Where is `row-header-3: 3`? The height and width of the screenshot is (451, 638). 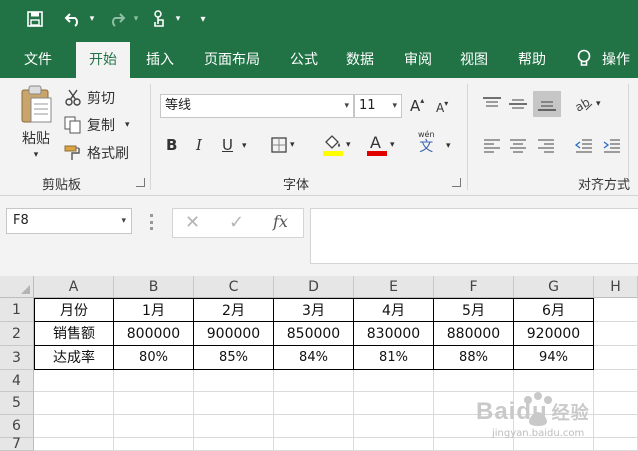 row-header-3: 3 is located at coordinates (17, 358).